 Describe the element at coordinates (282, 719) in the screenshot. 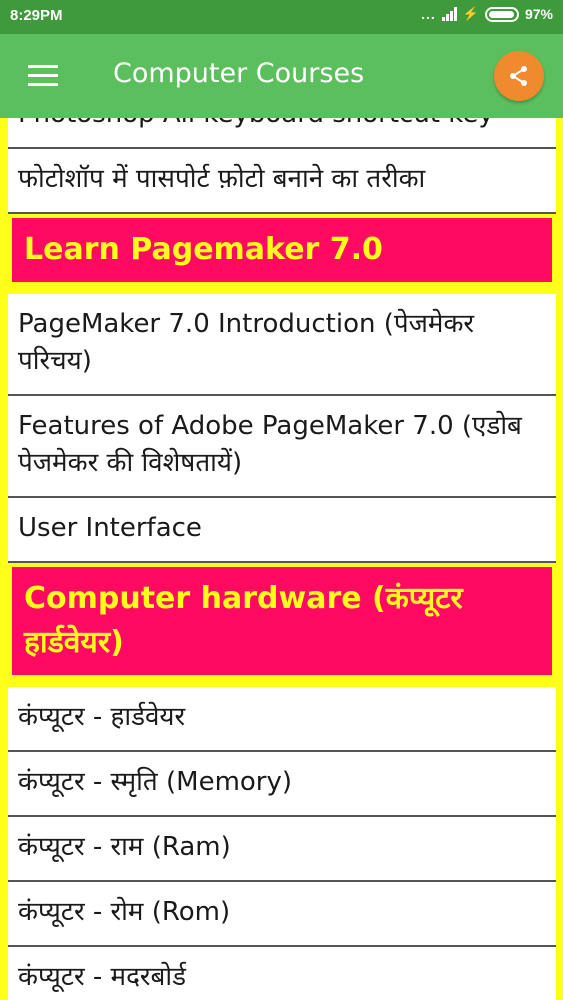

I see `list-item: कंप्यूटर - हार्डवेयर` at that location.